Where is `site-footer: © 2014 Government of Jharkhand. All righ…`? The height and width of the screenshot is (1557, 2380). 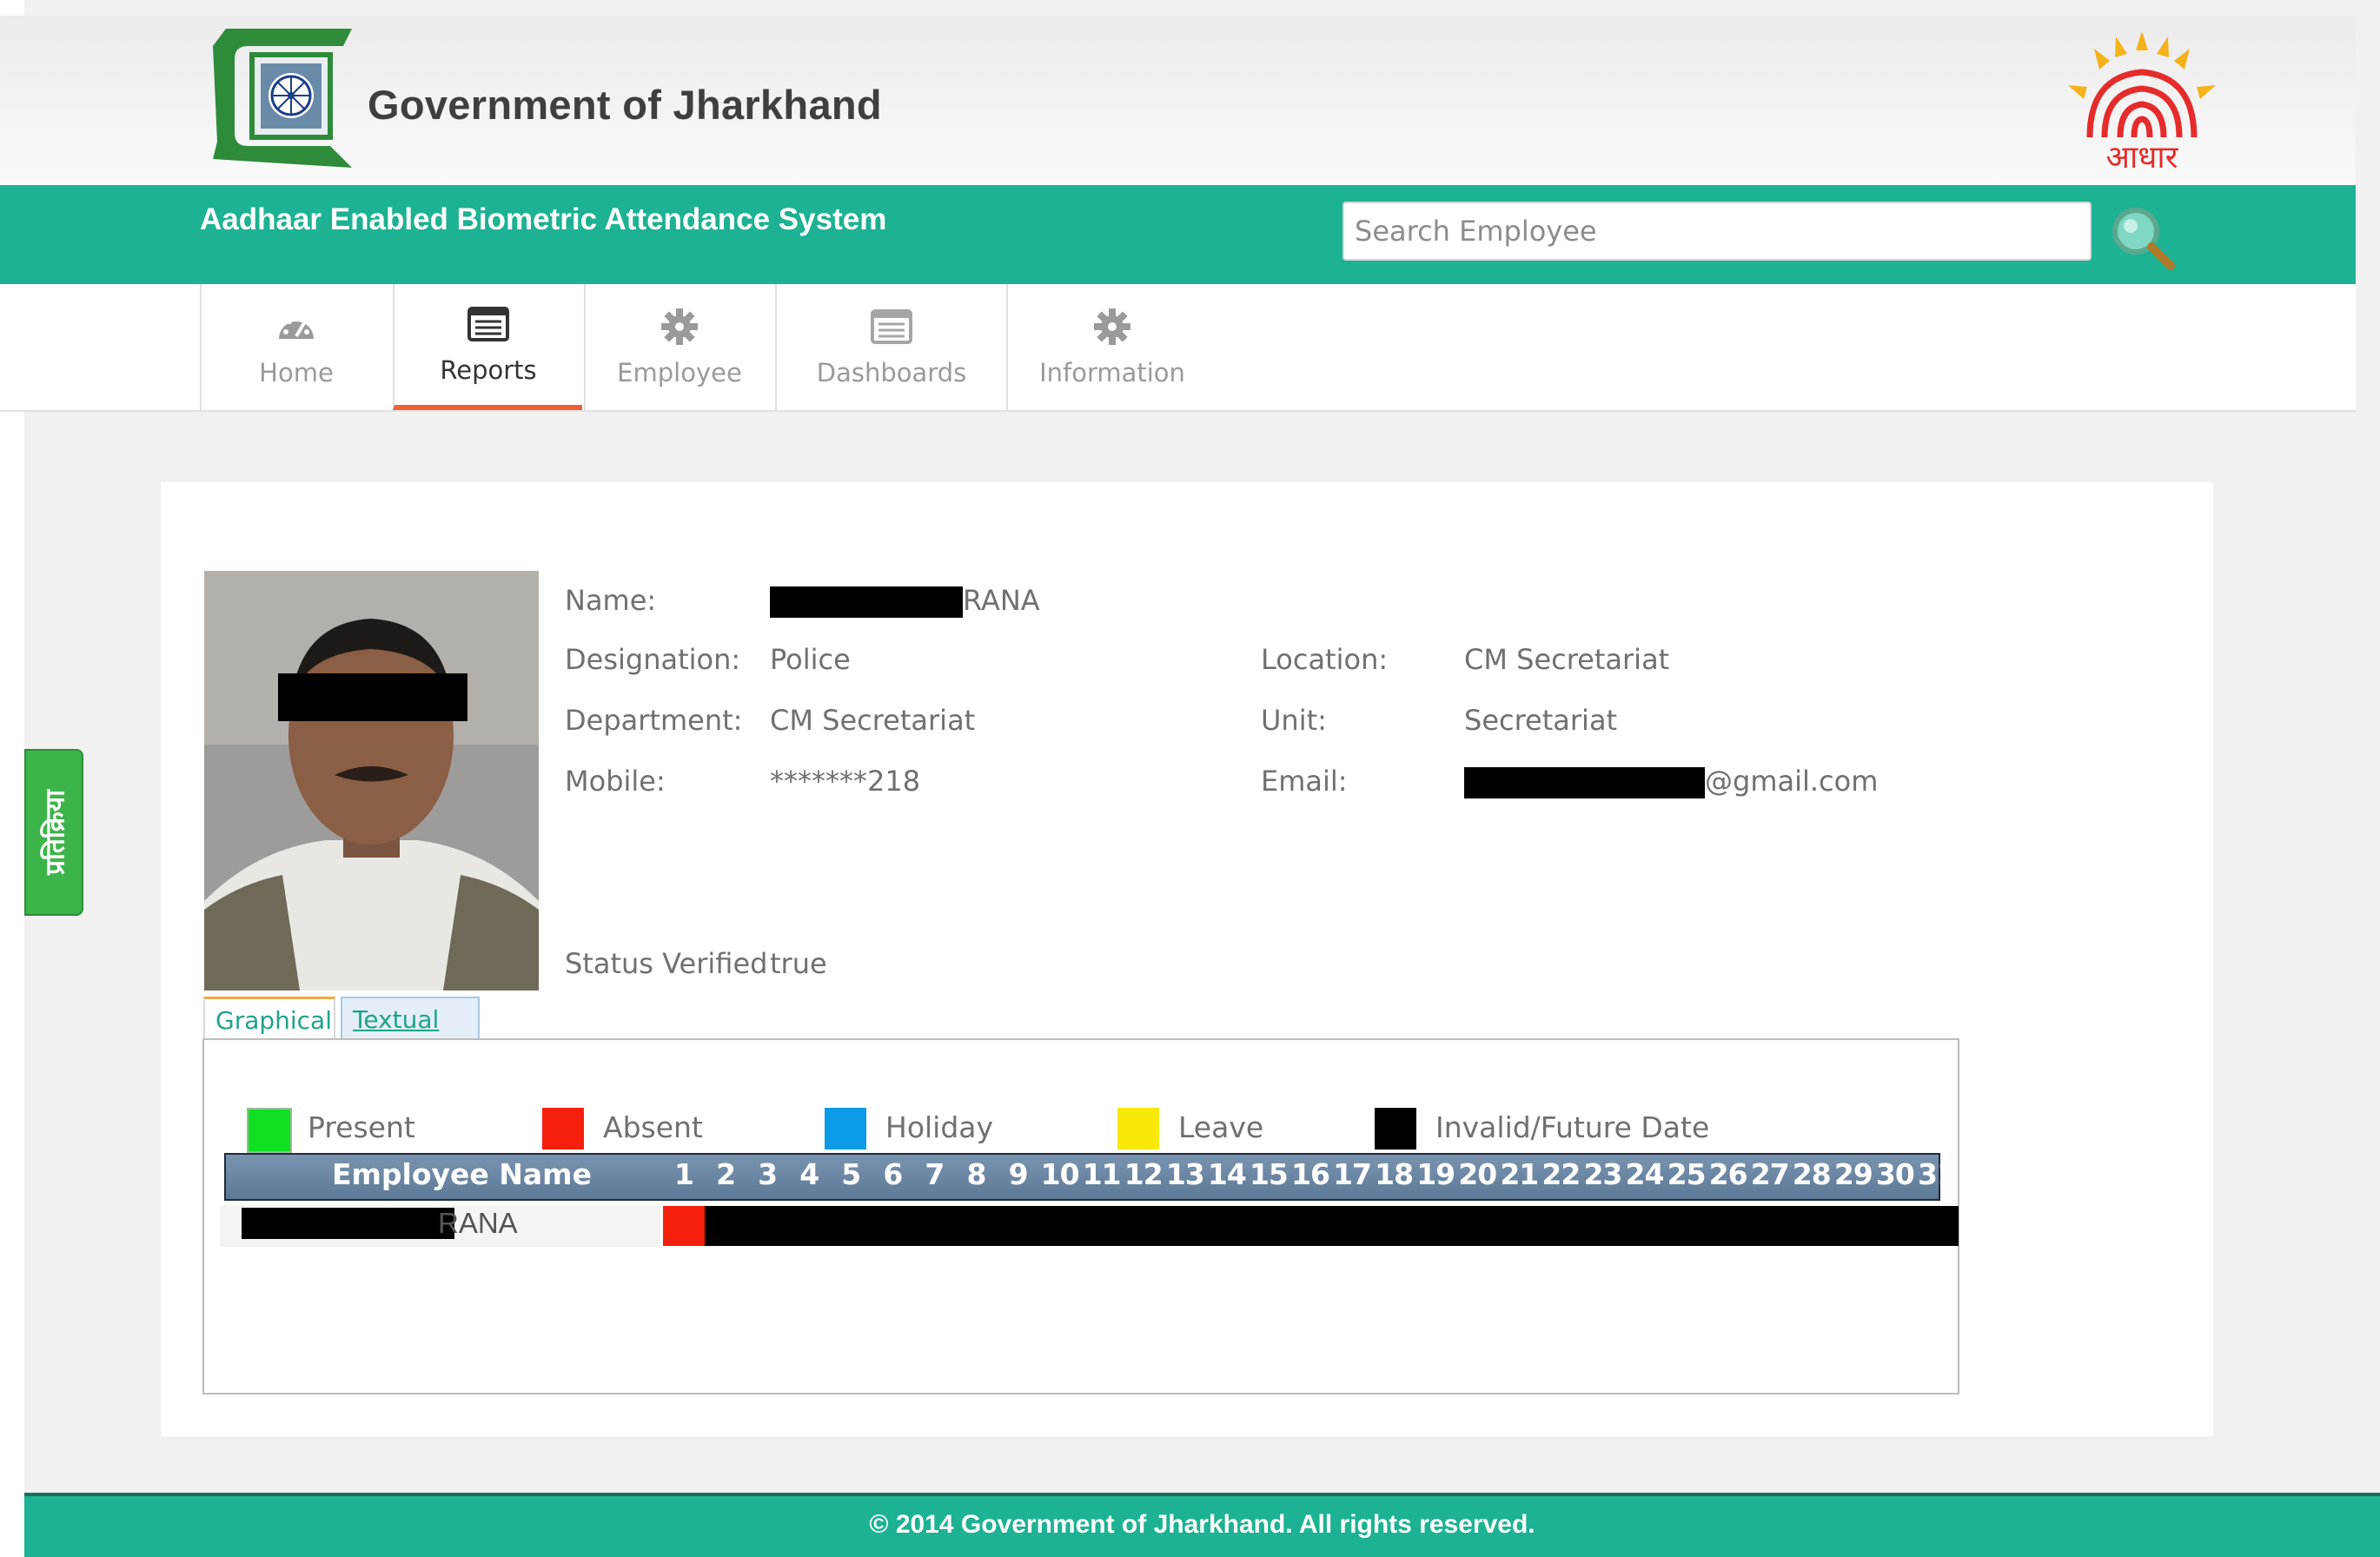 site-footer: © 2014 Government of Jharkhand. All righ… is located at coordinates (1202, 1525).